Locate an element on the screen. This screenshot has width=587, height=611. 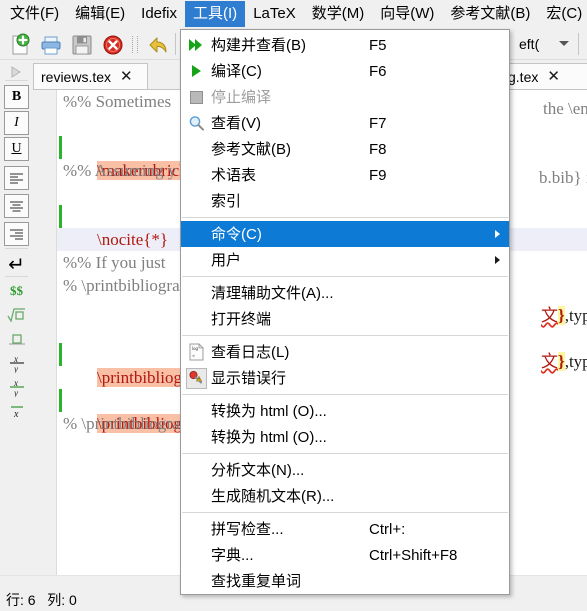
menu-item-dictionary: 字典... Ctrl+Shift+F8 is located at coordinates (345, 555).